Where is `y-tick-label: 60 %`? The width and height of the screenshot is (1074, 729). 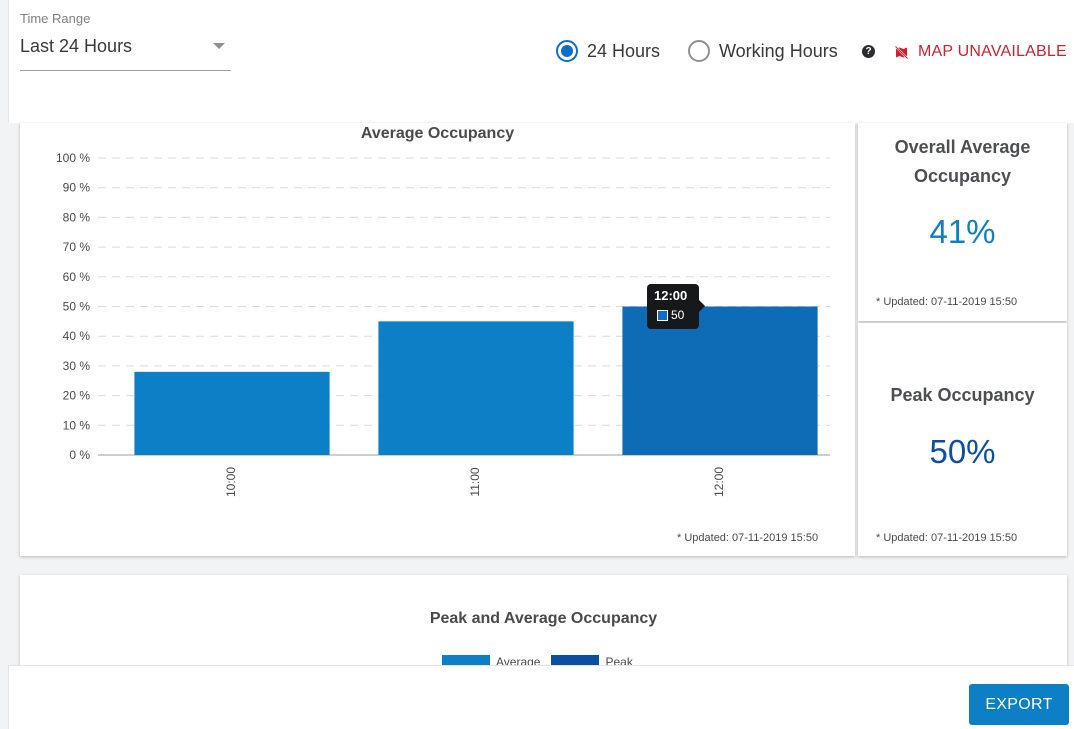 y-tick-label: 60 % is located at coordinates (77, 277).